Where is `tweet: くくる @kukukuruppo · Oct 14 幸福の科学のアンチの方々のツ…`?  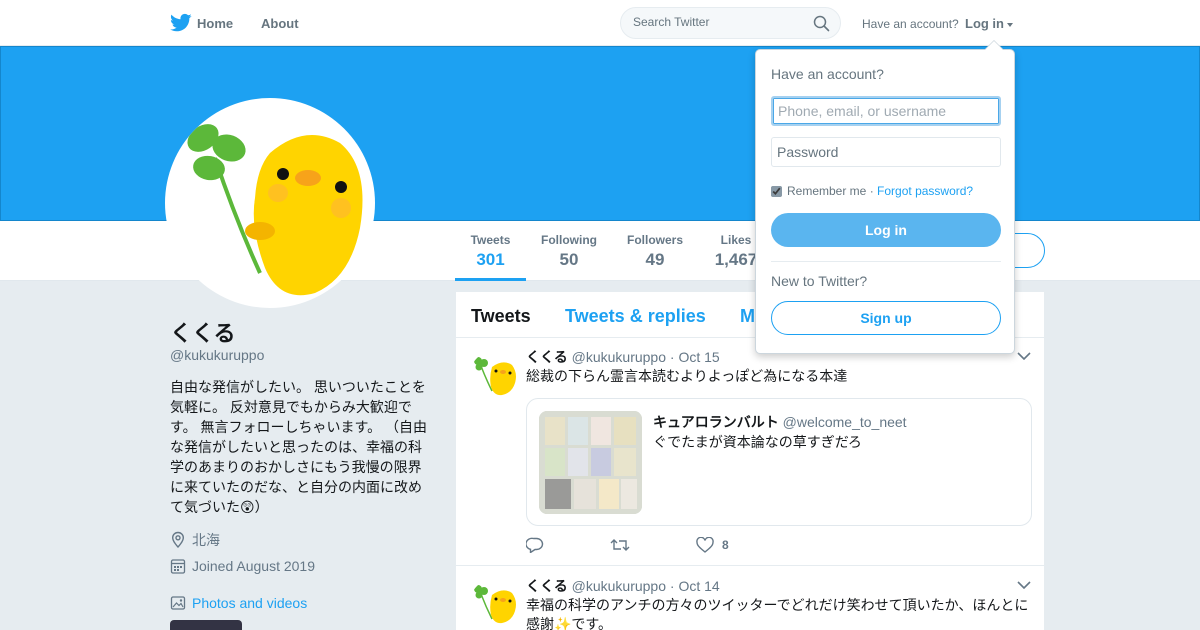
tweet: くくる @kukukuruppo · Oct 14 幸福の科学のアンチの方々のツ… is located at coordinates (750, 598).